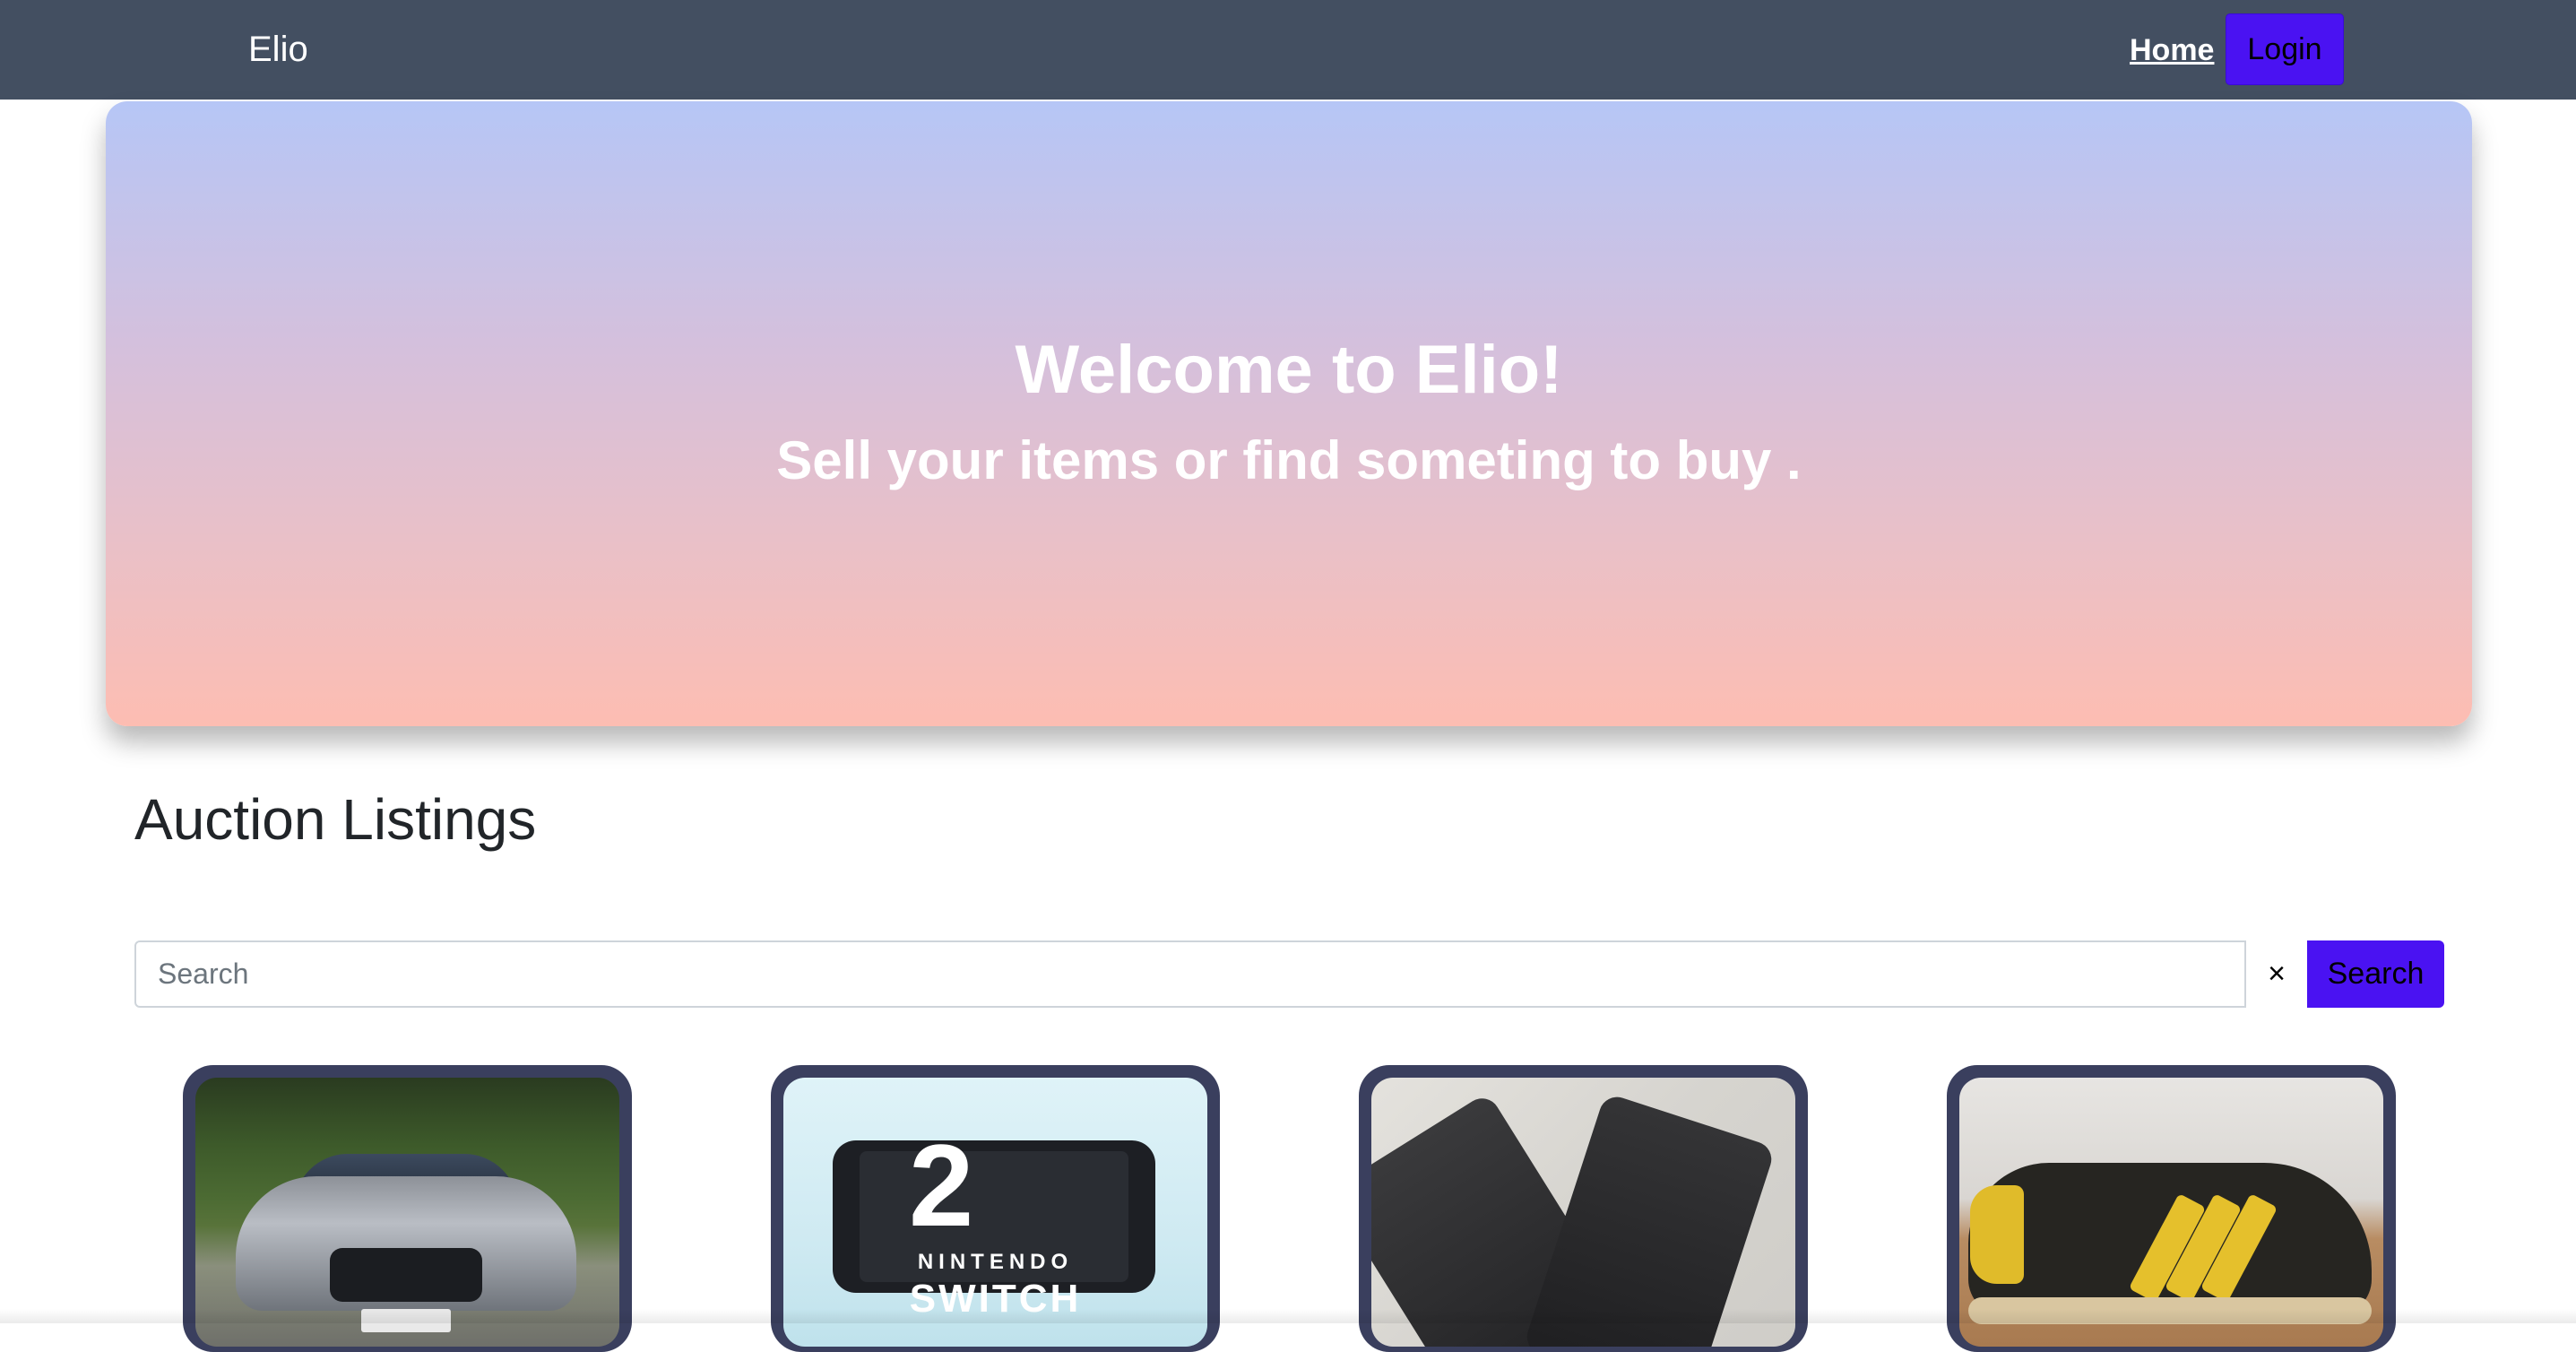 This screenshot has width=2576, height=1352. Describe the element at coordinates (407, 1212) in the screenshot. I see `car-image` at that location.